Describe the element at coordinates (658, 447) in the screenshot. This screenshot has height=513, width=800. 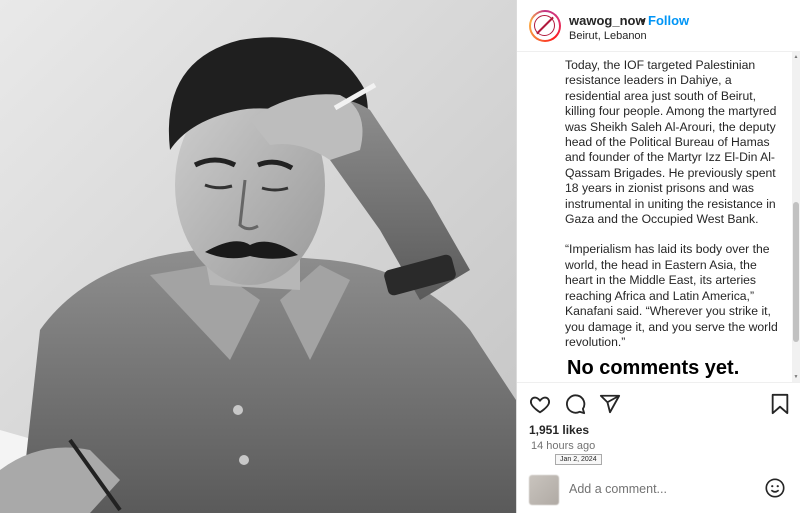
I see `post-actions: 1,951 likes 14 hours ago Jan 2, 2024` at that location.